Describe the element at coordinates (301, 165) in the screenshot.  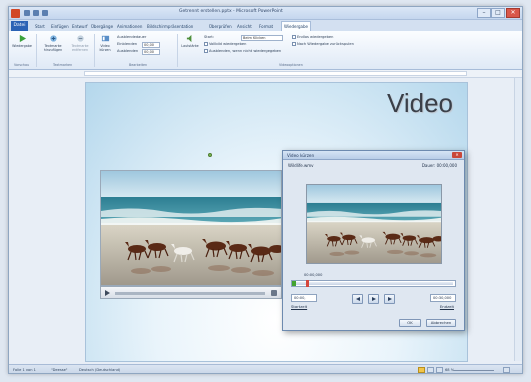
I see `dialog-filename: Wildlife.wmv` at that location.